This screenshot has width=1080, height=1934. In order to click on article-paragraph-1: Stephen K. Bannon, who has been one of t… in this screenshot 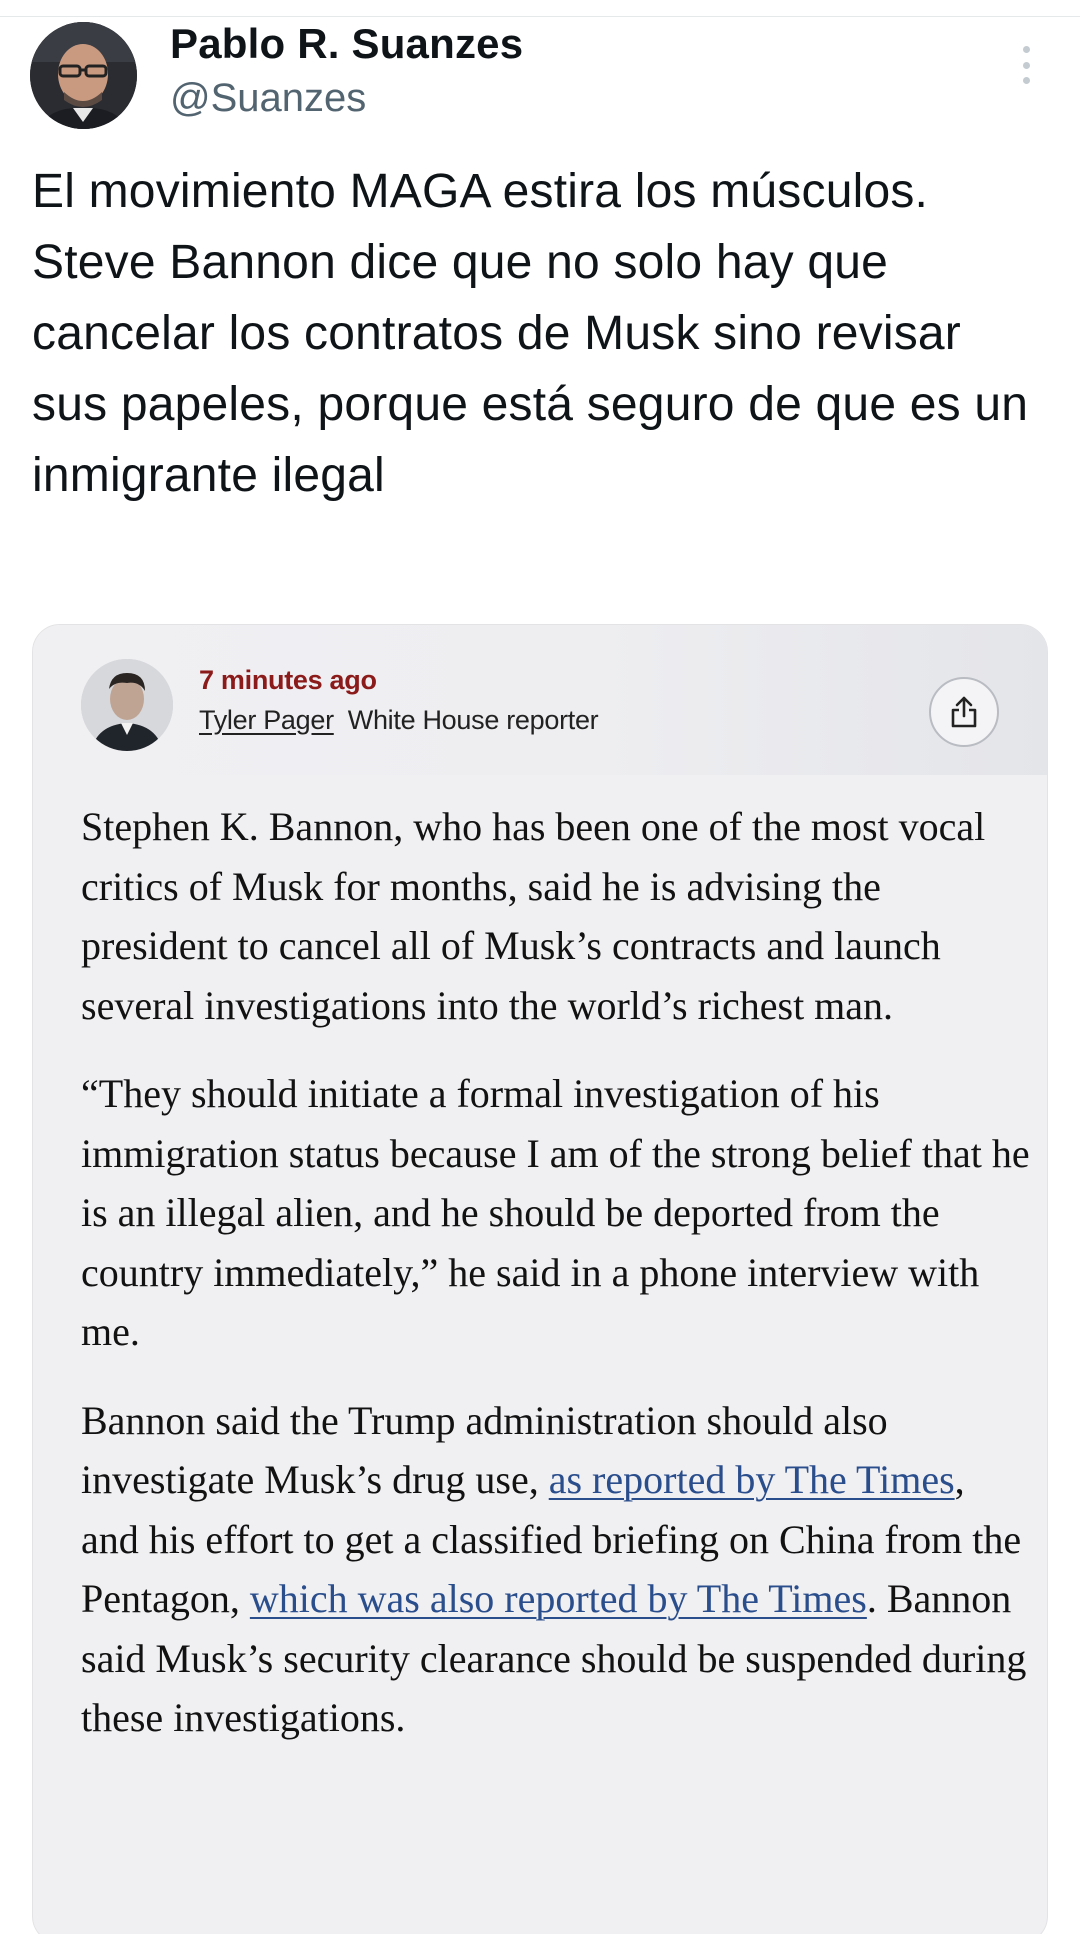, I will do `click(533, 916)`.